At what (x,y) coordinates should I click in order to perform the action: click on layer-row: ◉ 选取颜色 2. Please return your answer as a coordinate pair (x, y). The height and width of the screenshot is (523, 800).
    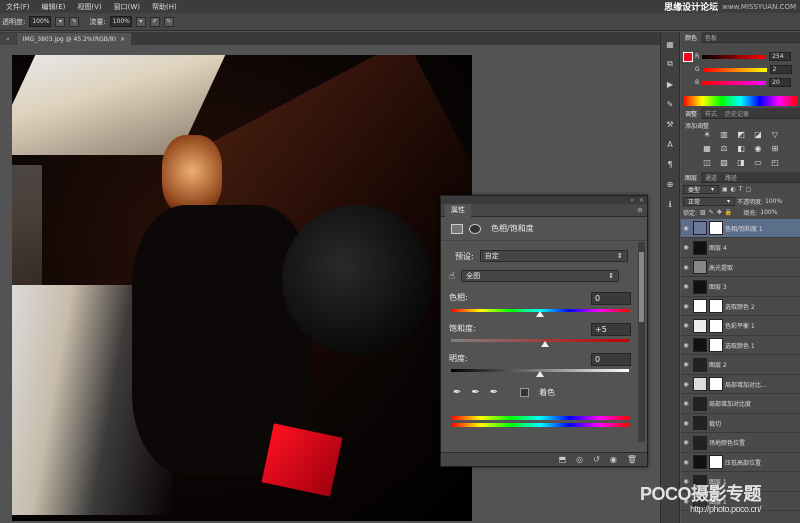
    Looking at the image, I should click on (740, 306).